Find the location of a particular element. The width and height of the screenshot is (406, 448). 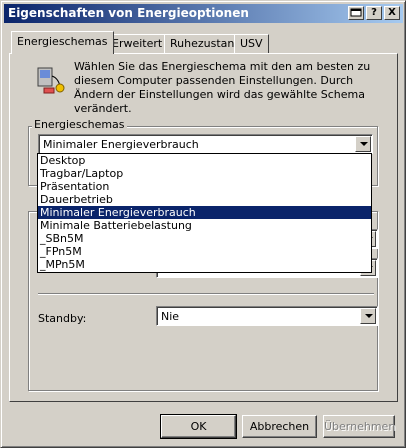

list-item-selected: Minimaler Energieverbrauch is located at coordinates (204, 212).